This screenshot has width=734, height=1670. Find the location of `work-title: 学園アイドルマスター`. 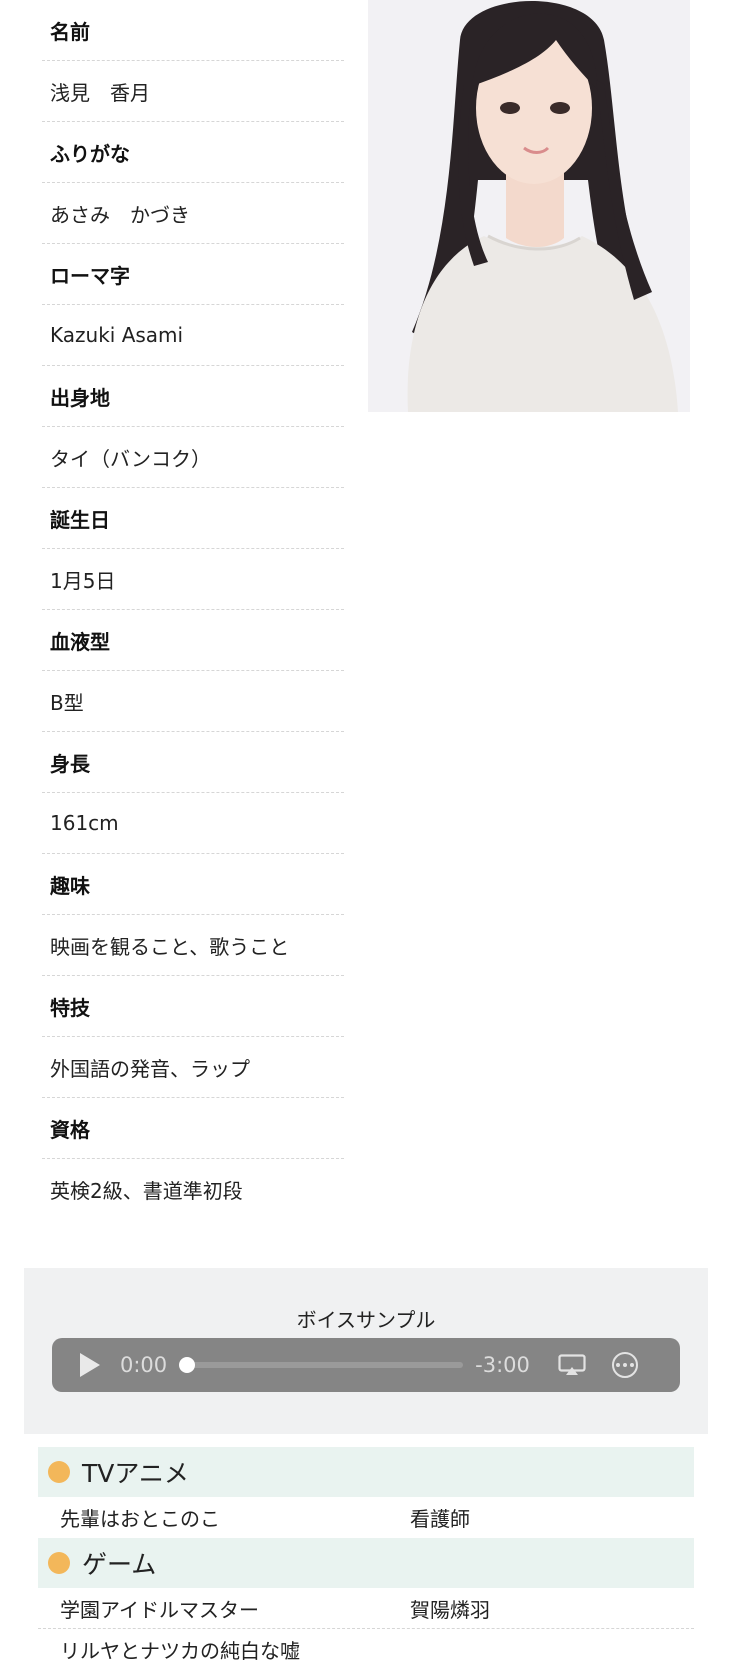

work-title: 学園アイドルマスター is located at coordinates (159, 1609).